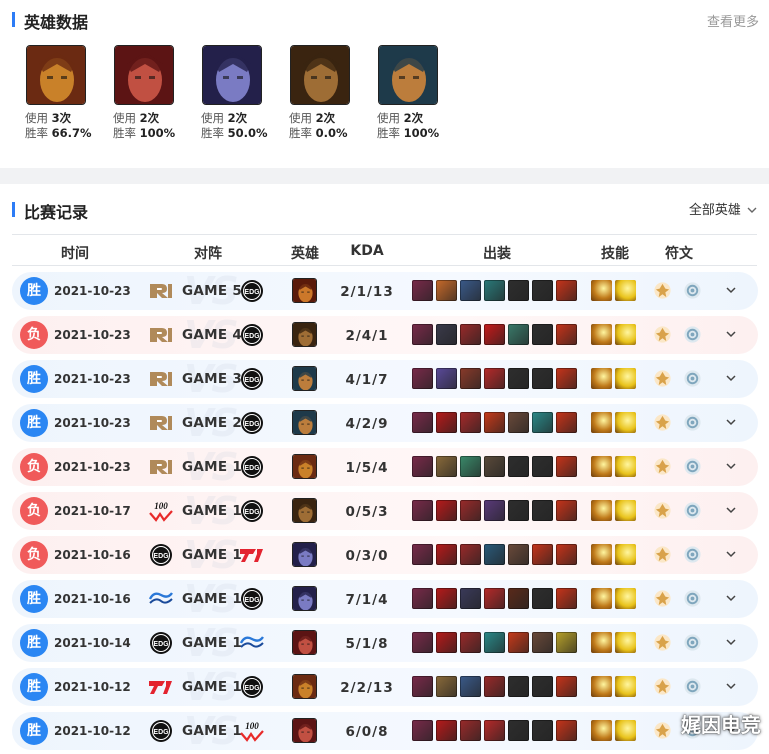 The width and height of the screenshot is (769, 754). Describe the element at coordinates (385, 335) in the screenshot. I see `match-row: VS 负 2021-10-23 GAME 4 EDG 2/4/1` at that location.